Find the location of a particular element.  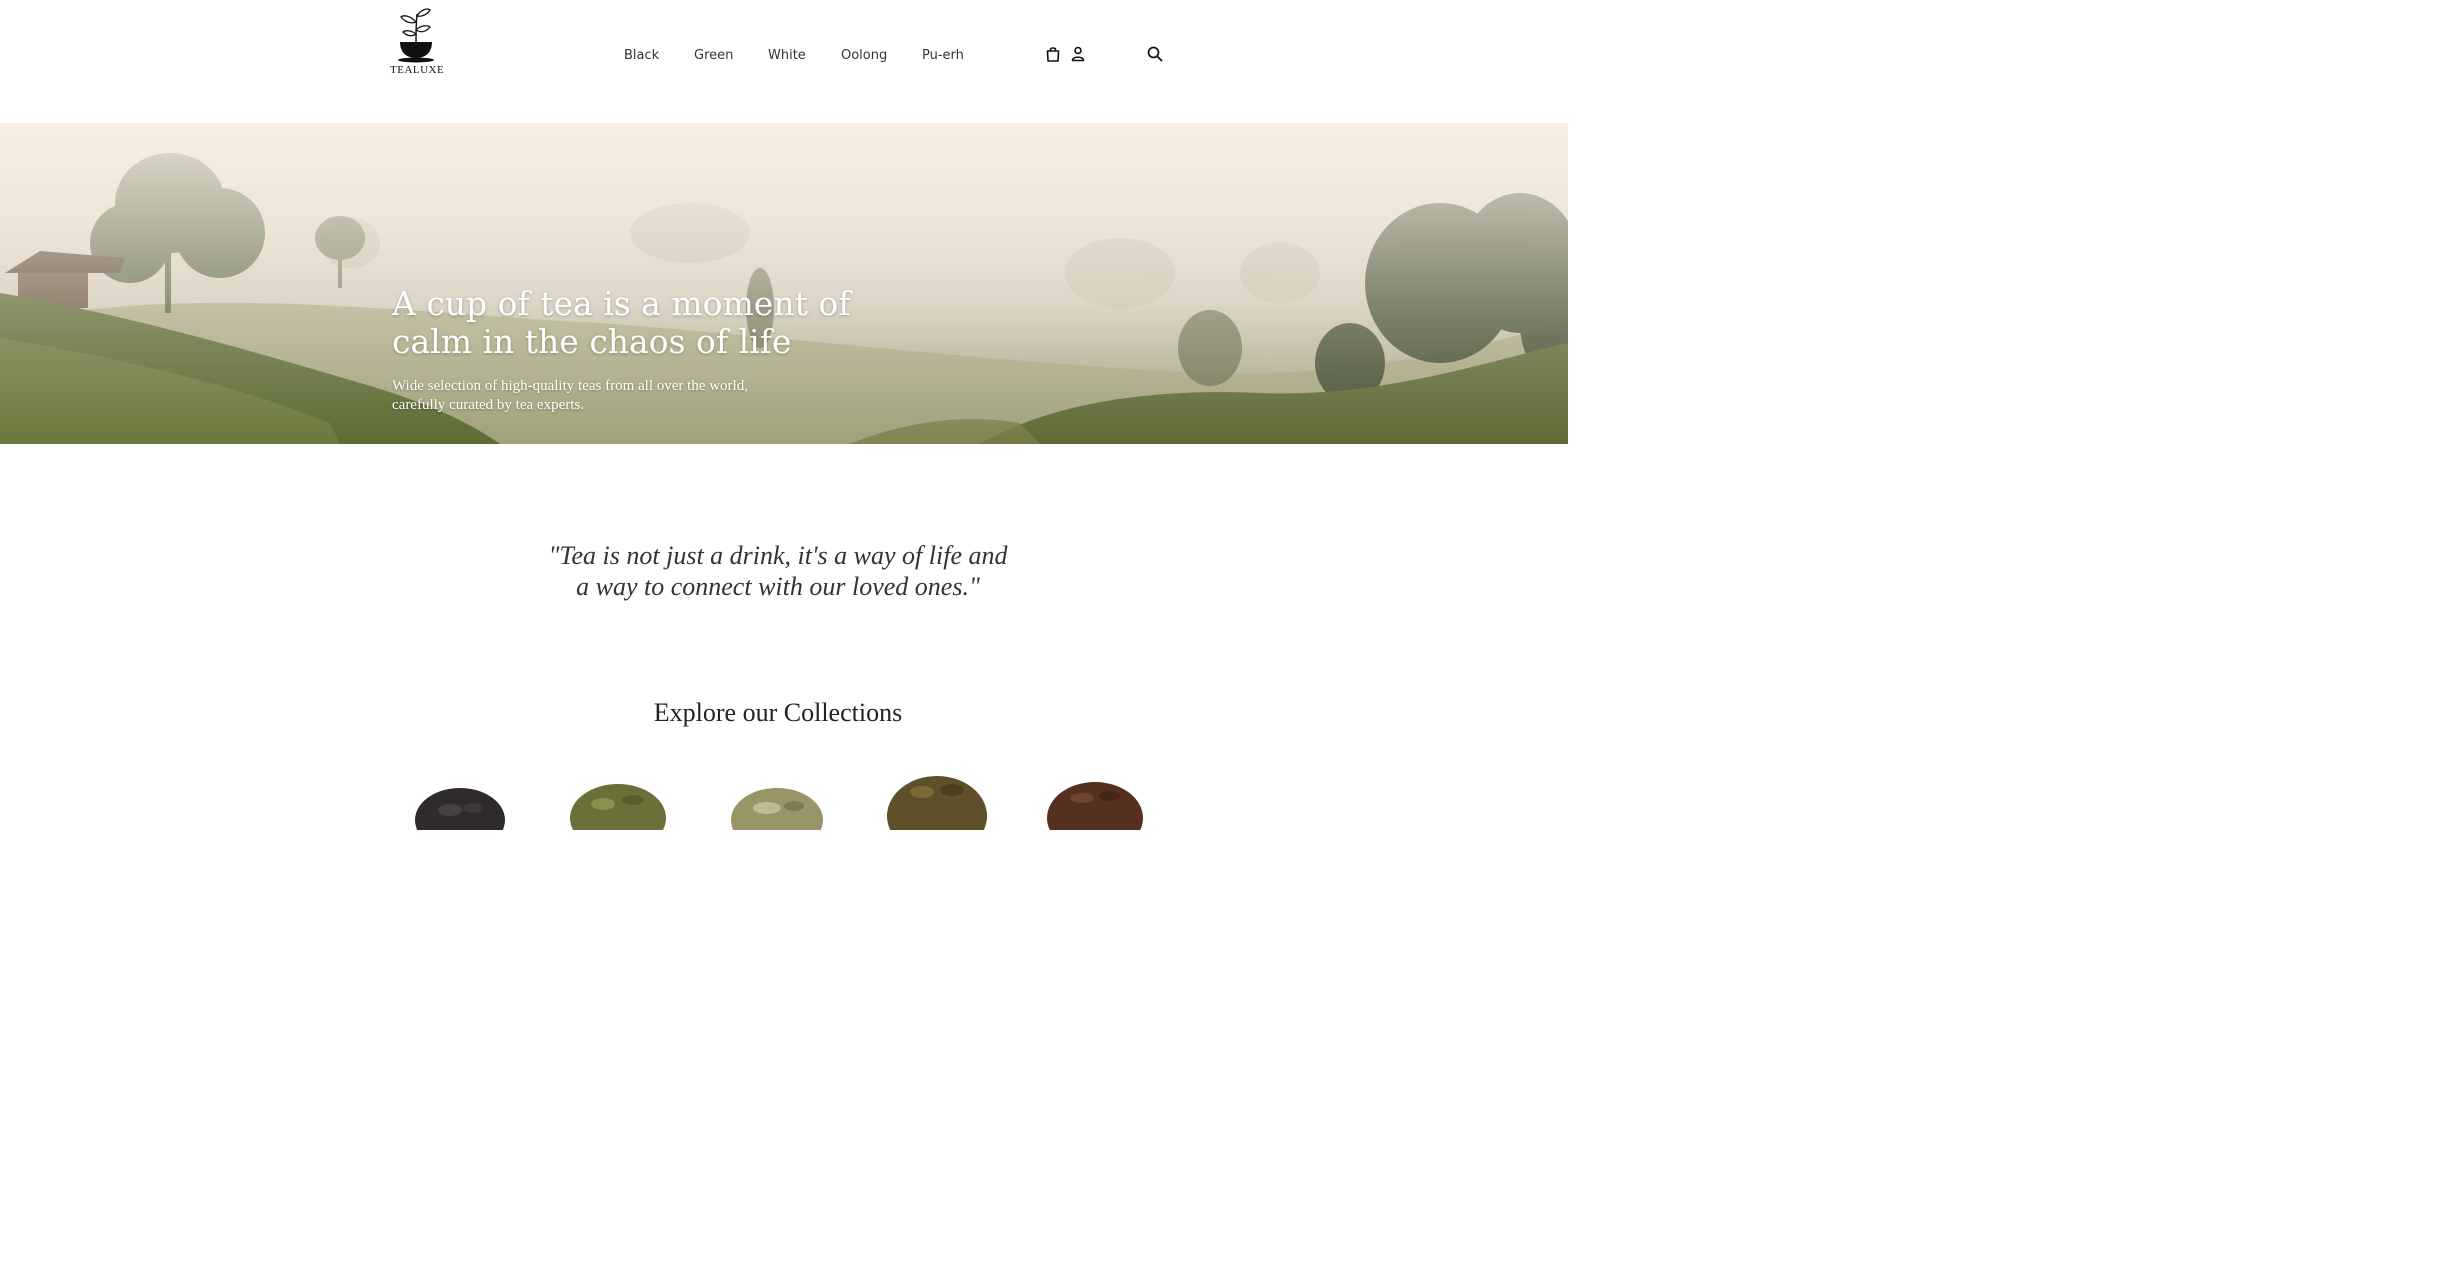

nav-item-black: Black is located at coordinates (641, 55).